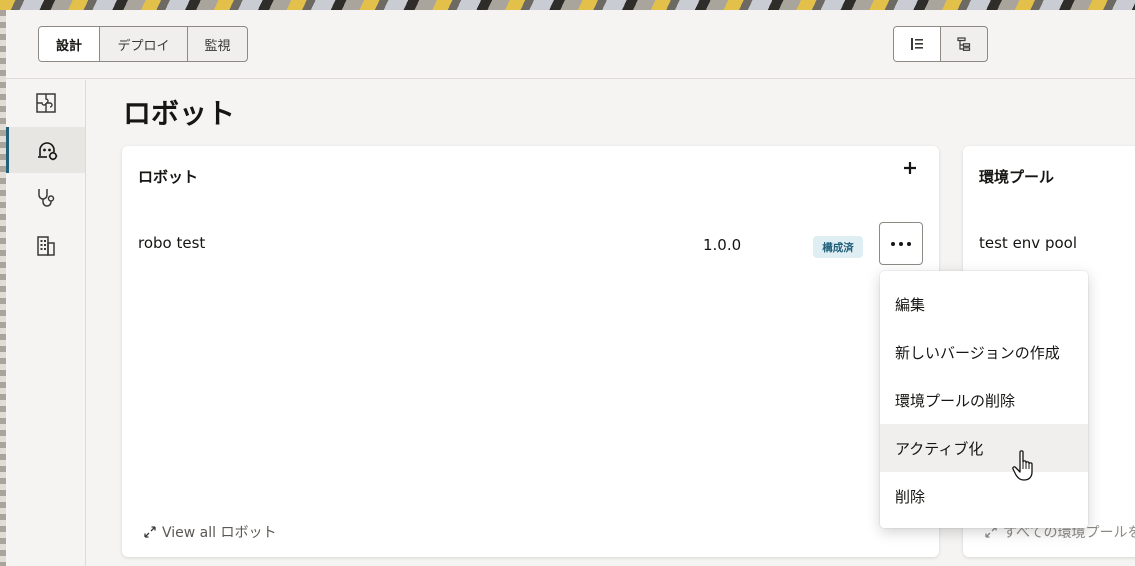 The image size is (1135, 566). I want to click on side-navigation, so click(46, 323).